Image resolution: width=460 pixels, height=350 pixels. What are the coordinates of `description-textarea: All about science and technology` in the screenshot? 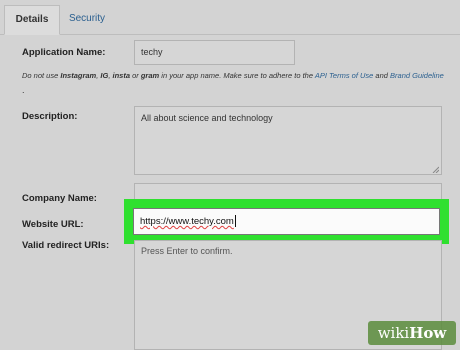 It's located at (288, 140).